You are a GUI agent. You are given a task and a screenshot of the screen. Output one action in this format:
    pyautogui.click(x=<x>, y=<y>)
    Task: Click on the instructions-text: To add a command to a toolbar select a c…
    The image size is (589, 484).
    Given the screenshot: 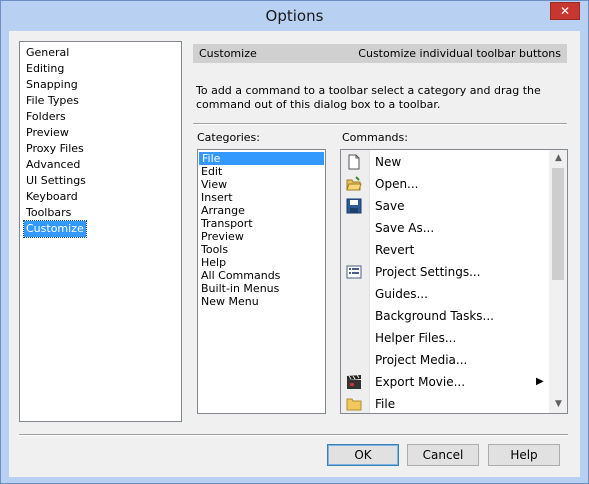 What is the action you would take?
    pyautogui.click(x=368, y=97)
    